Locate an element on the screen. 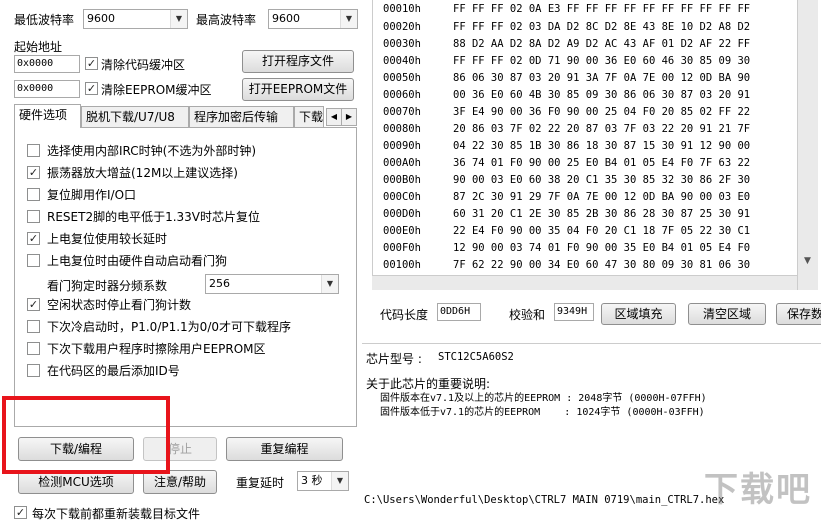 The width and height of the screenshot is (821, 522). checksum-value: 9349H is located at coordinates (574, 312).